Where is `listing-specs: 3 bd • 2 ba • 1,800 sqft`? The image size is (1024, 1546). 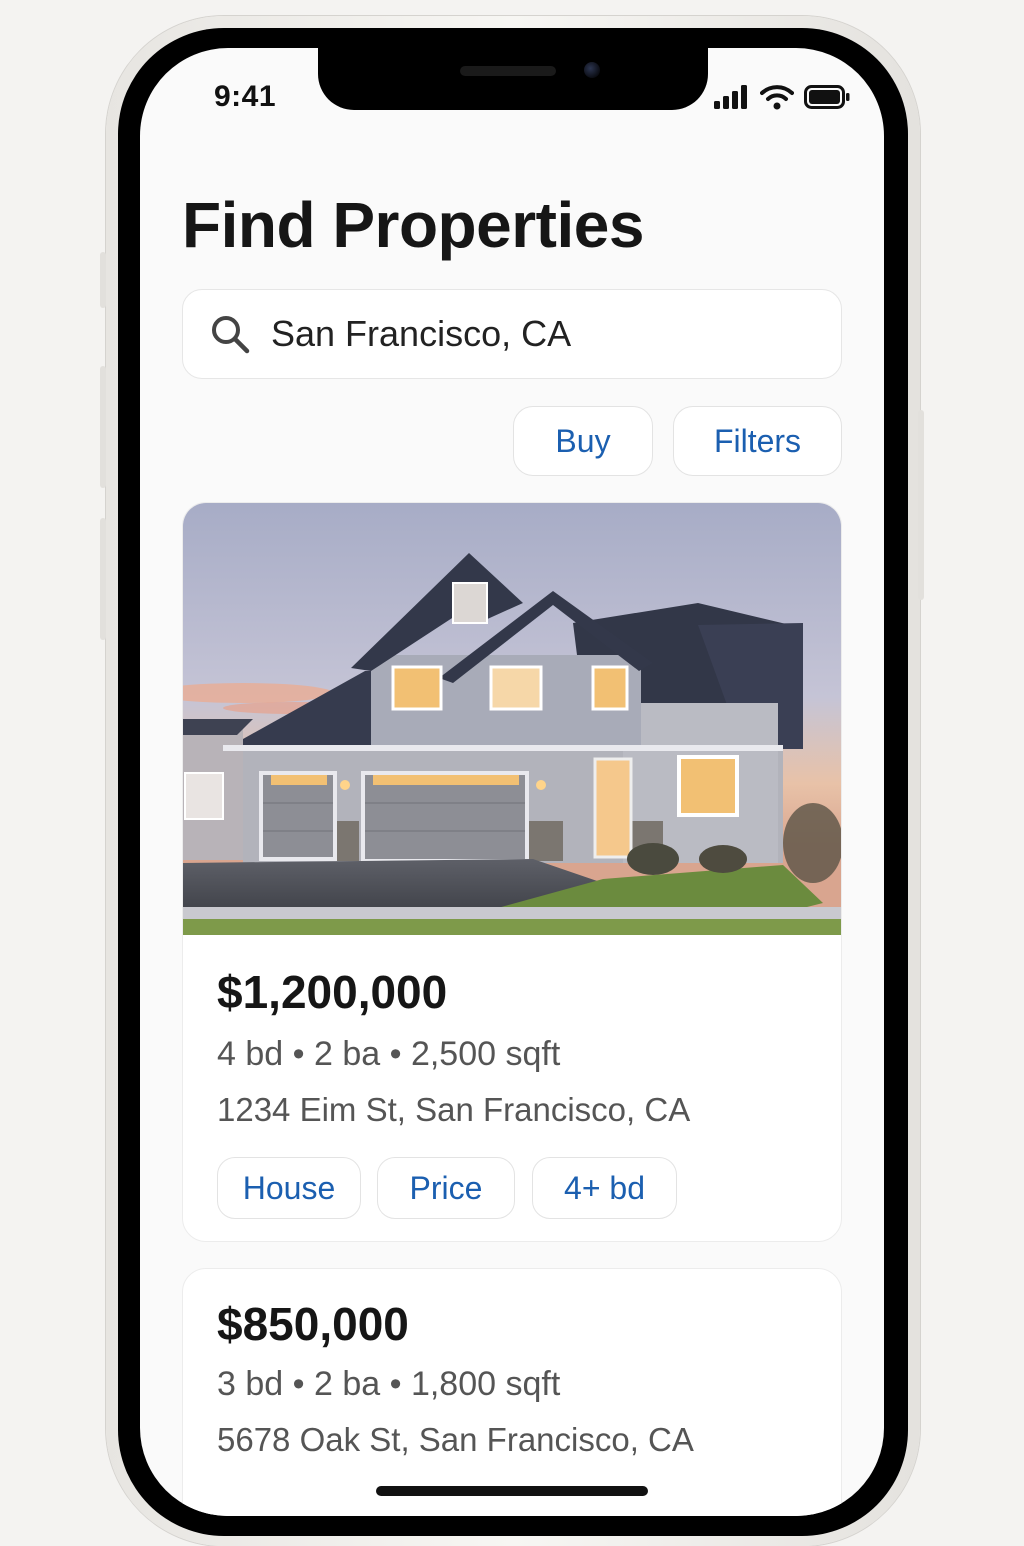 listing-specs: 3 bd • 2 ba • 1,800 sqft is located at coordinates (389, 1384).